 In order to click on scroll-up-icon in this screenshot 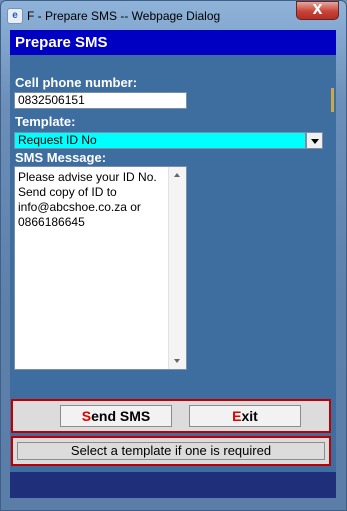, I will do `click(177, 175)`.